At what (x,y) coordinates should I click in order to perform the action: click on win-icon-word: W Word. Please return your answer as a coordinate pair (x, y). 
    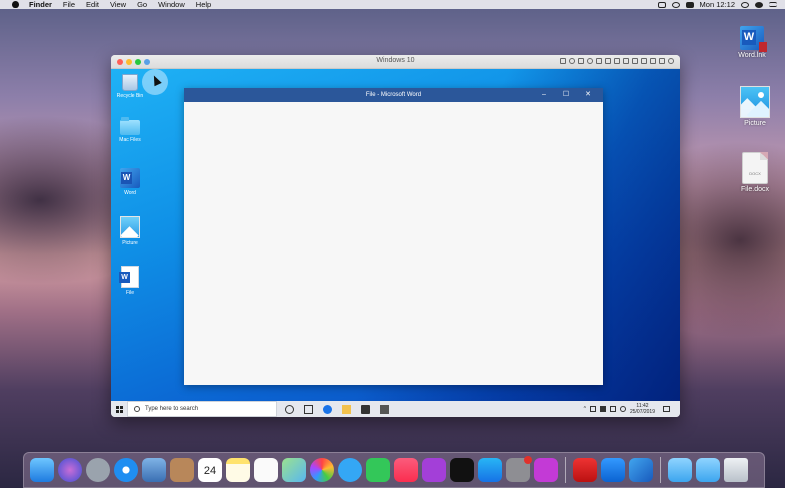
    Looking at the image, I should click on (130, 182).